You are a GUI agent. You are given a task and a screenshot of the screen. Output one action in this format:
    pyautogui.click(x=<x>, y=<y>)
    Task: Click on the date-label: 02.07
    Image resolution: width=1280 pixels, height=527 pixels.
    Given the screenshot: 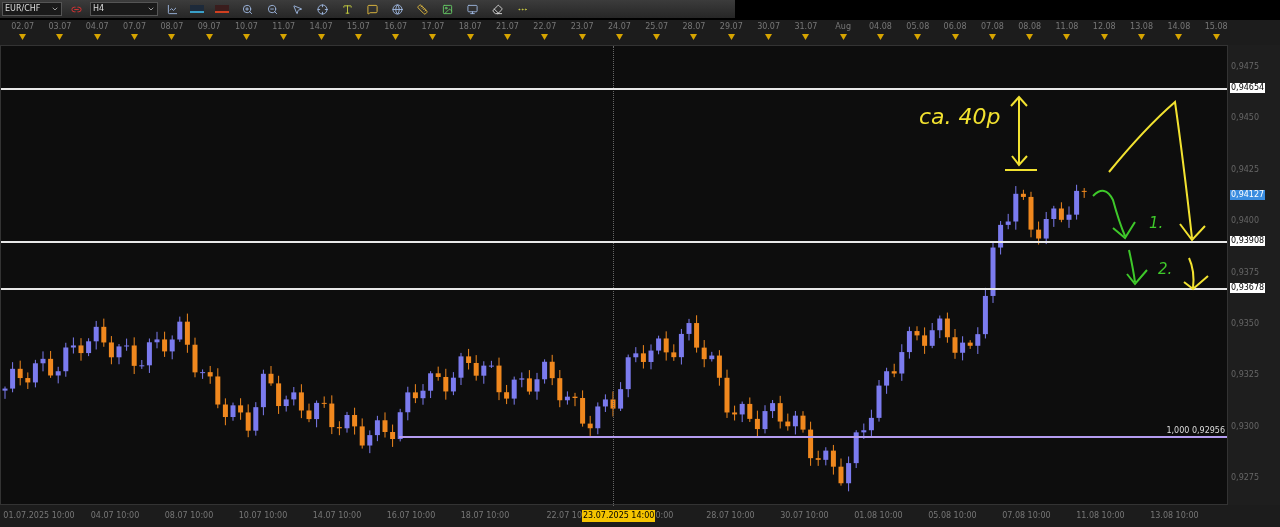 What is the action you would take?
    pyautogui.click(x=23, y=27)
    